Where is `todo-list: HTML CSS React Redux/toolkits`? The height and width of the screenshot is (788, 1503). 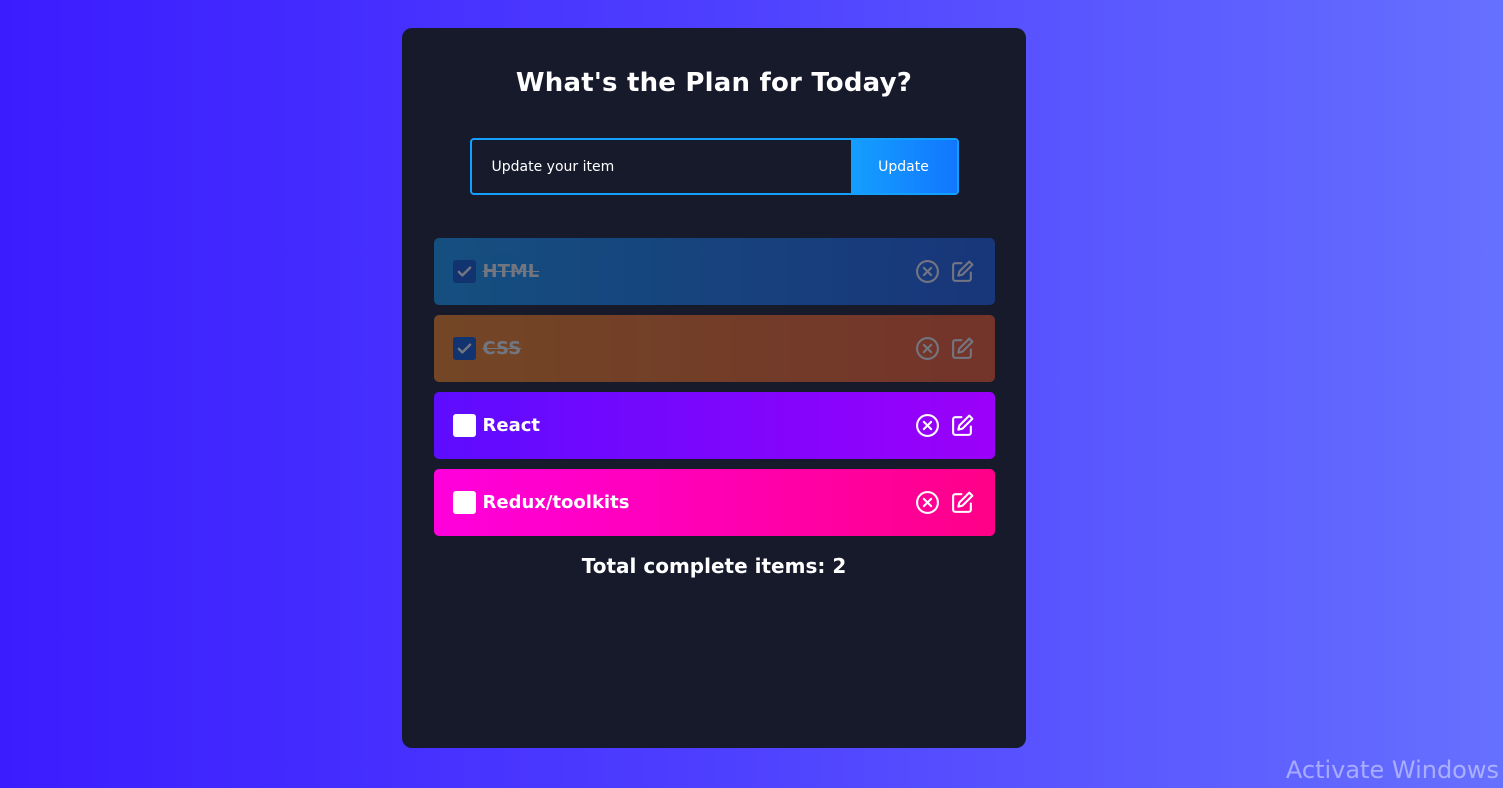 todo-list: HTML CSS React Redux/toolkits is located at coordinates (714, 387).